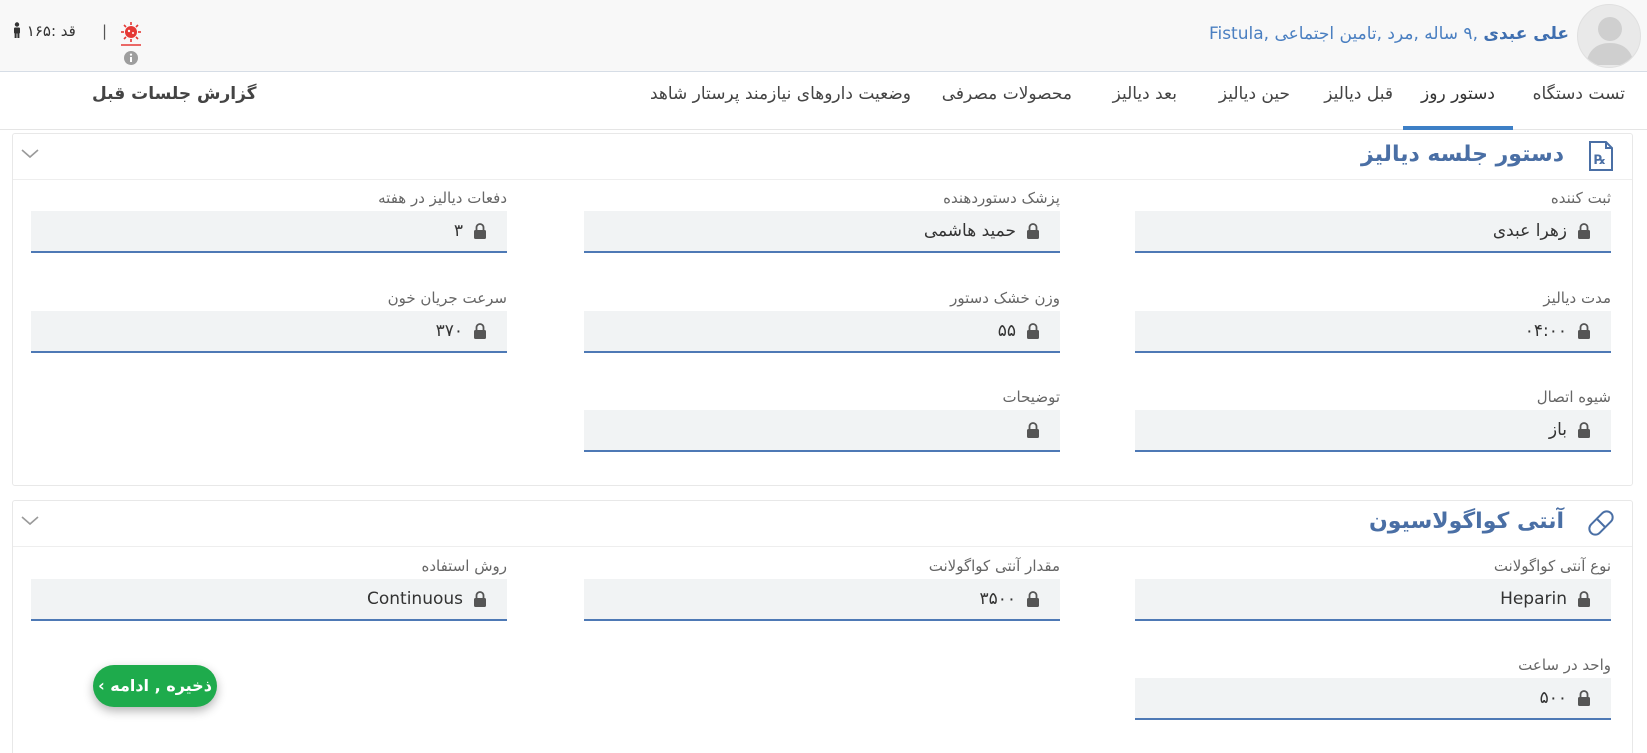 Image resolution: width=1647 pixels, height=753 pixels. What do you see at coordinates (1005, 298) in the screenshot?
I see `field-label: وزن خشک دستور` at bounding box center [1005, 298].